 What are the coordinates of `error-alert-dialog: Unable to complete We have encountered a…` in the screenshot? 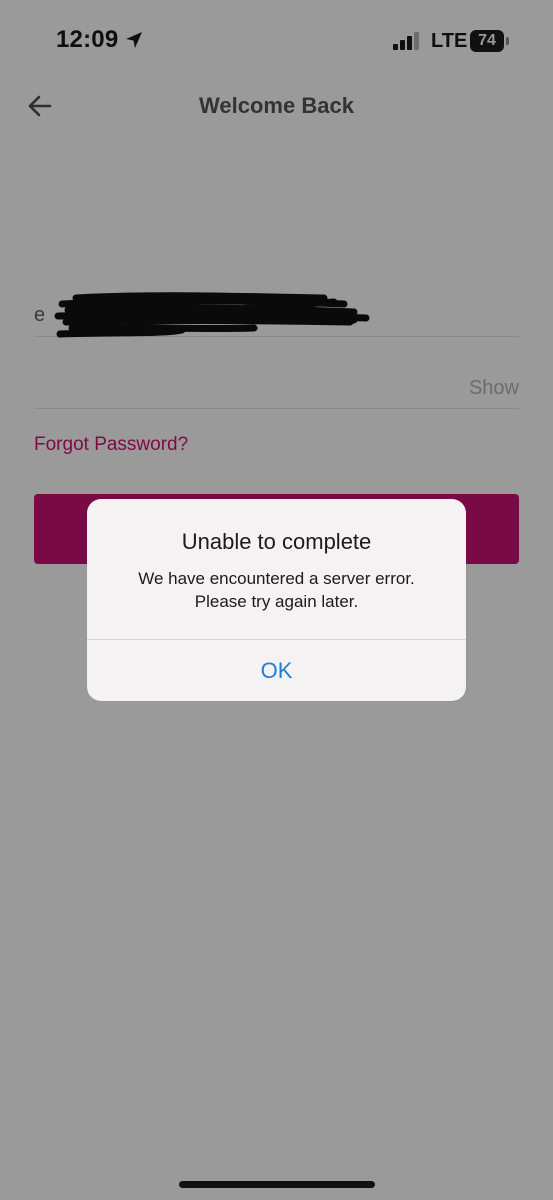 It's located at (276, 600).